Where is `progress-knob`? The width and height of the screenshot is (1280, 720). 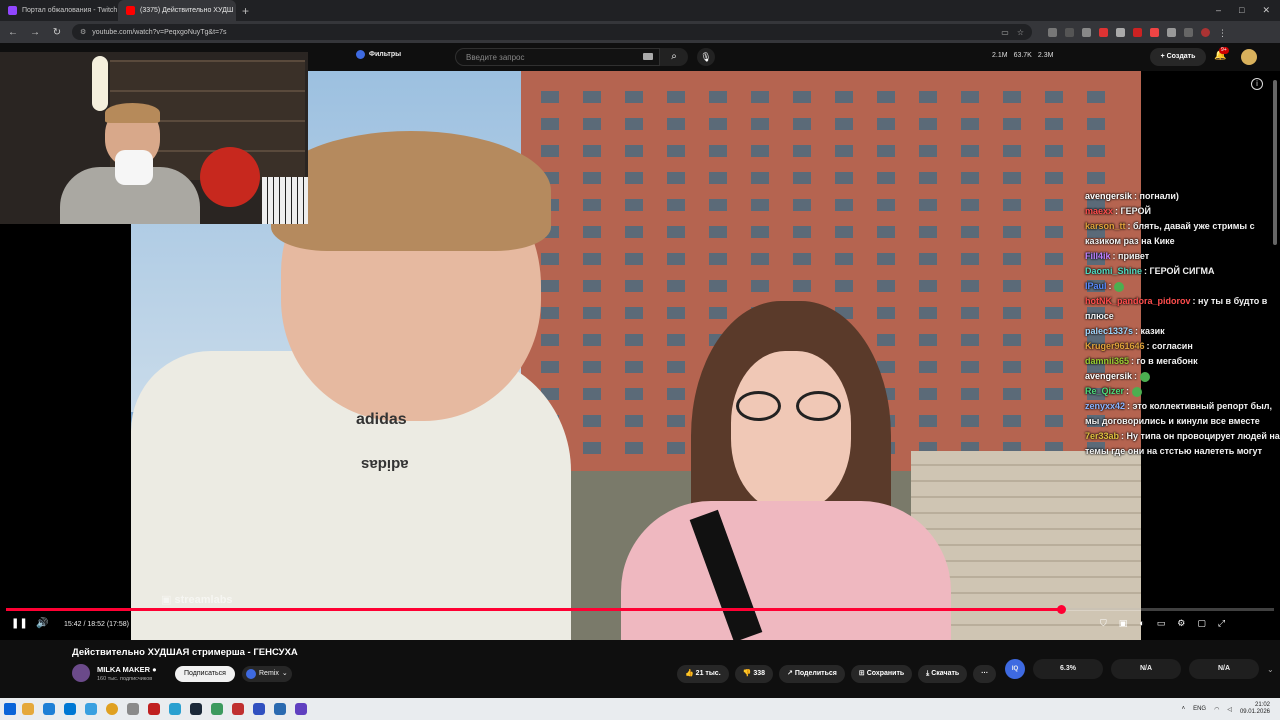 progress-knob is located at coordinates (1061, 609).